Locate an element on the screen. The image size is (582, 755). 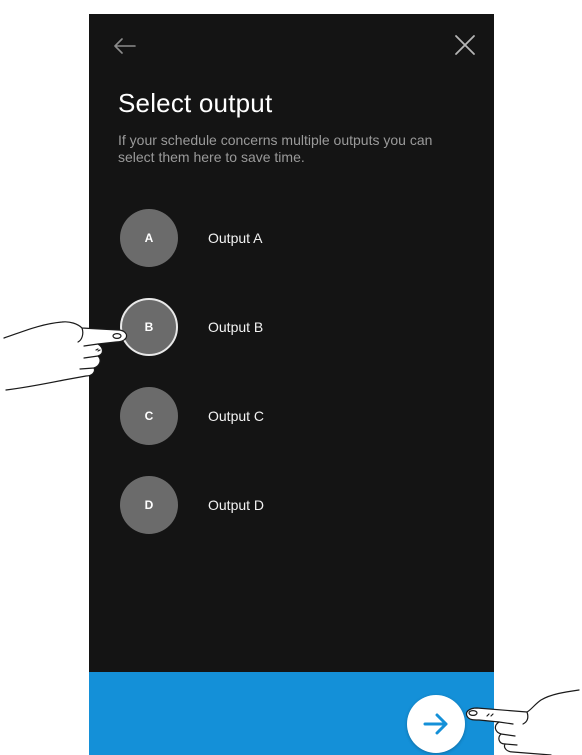
close-button is located at coordinates (465, 45).